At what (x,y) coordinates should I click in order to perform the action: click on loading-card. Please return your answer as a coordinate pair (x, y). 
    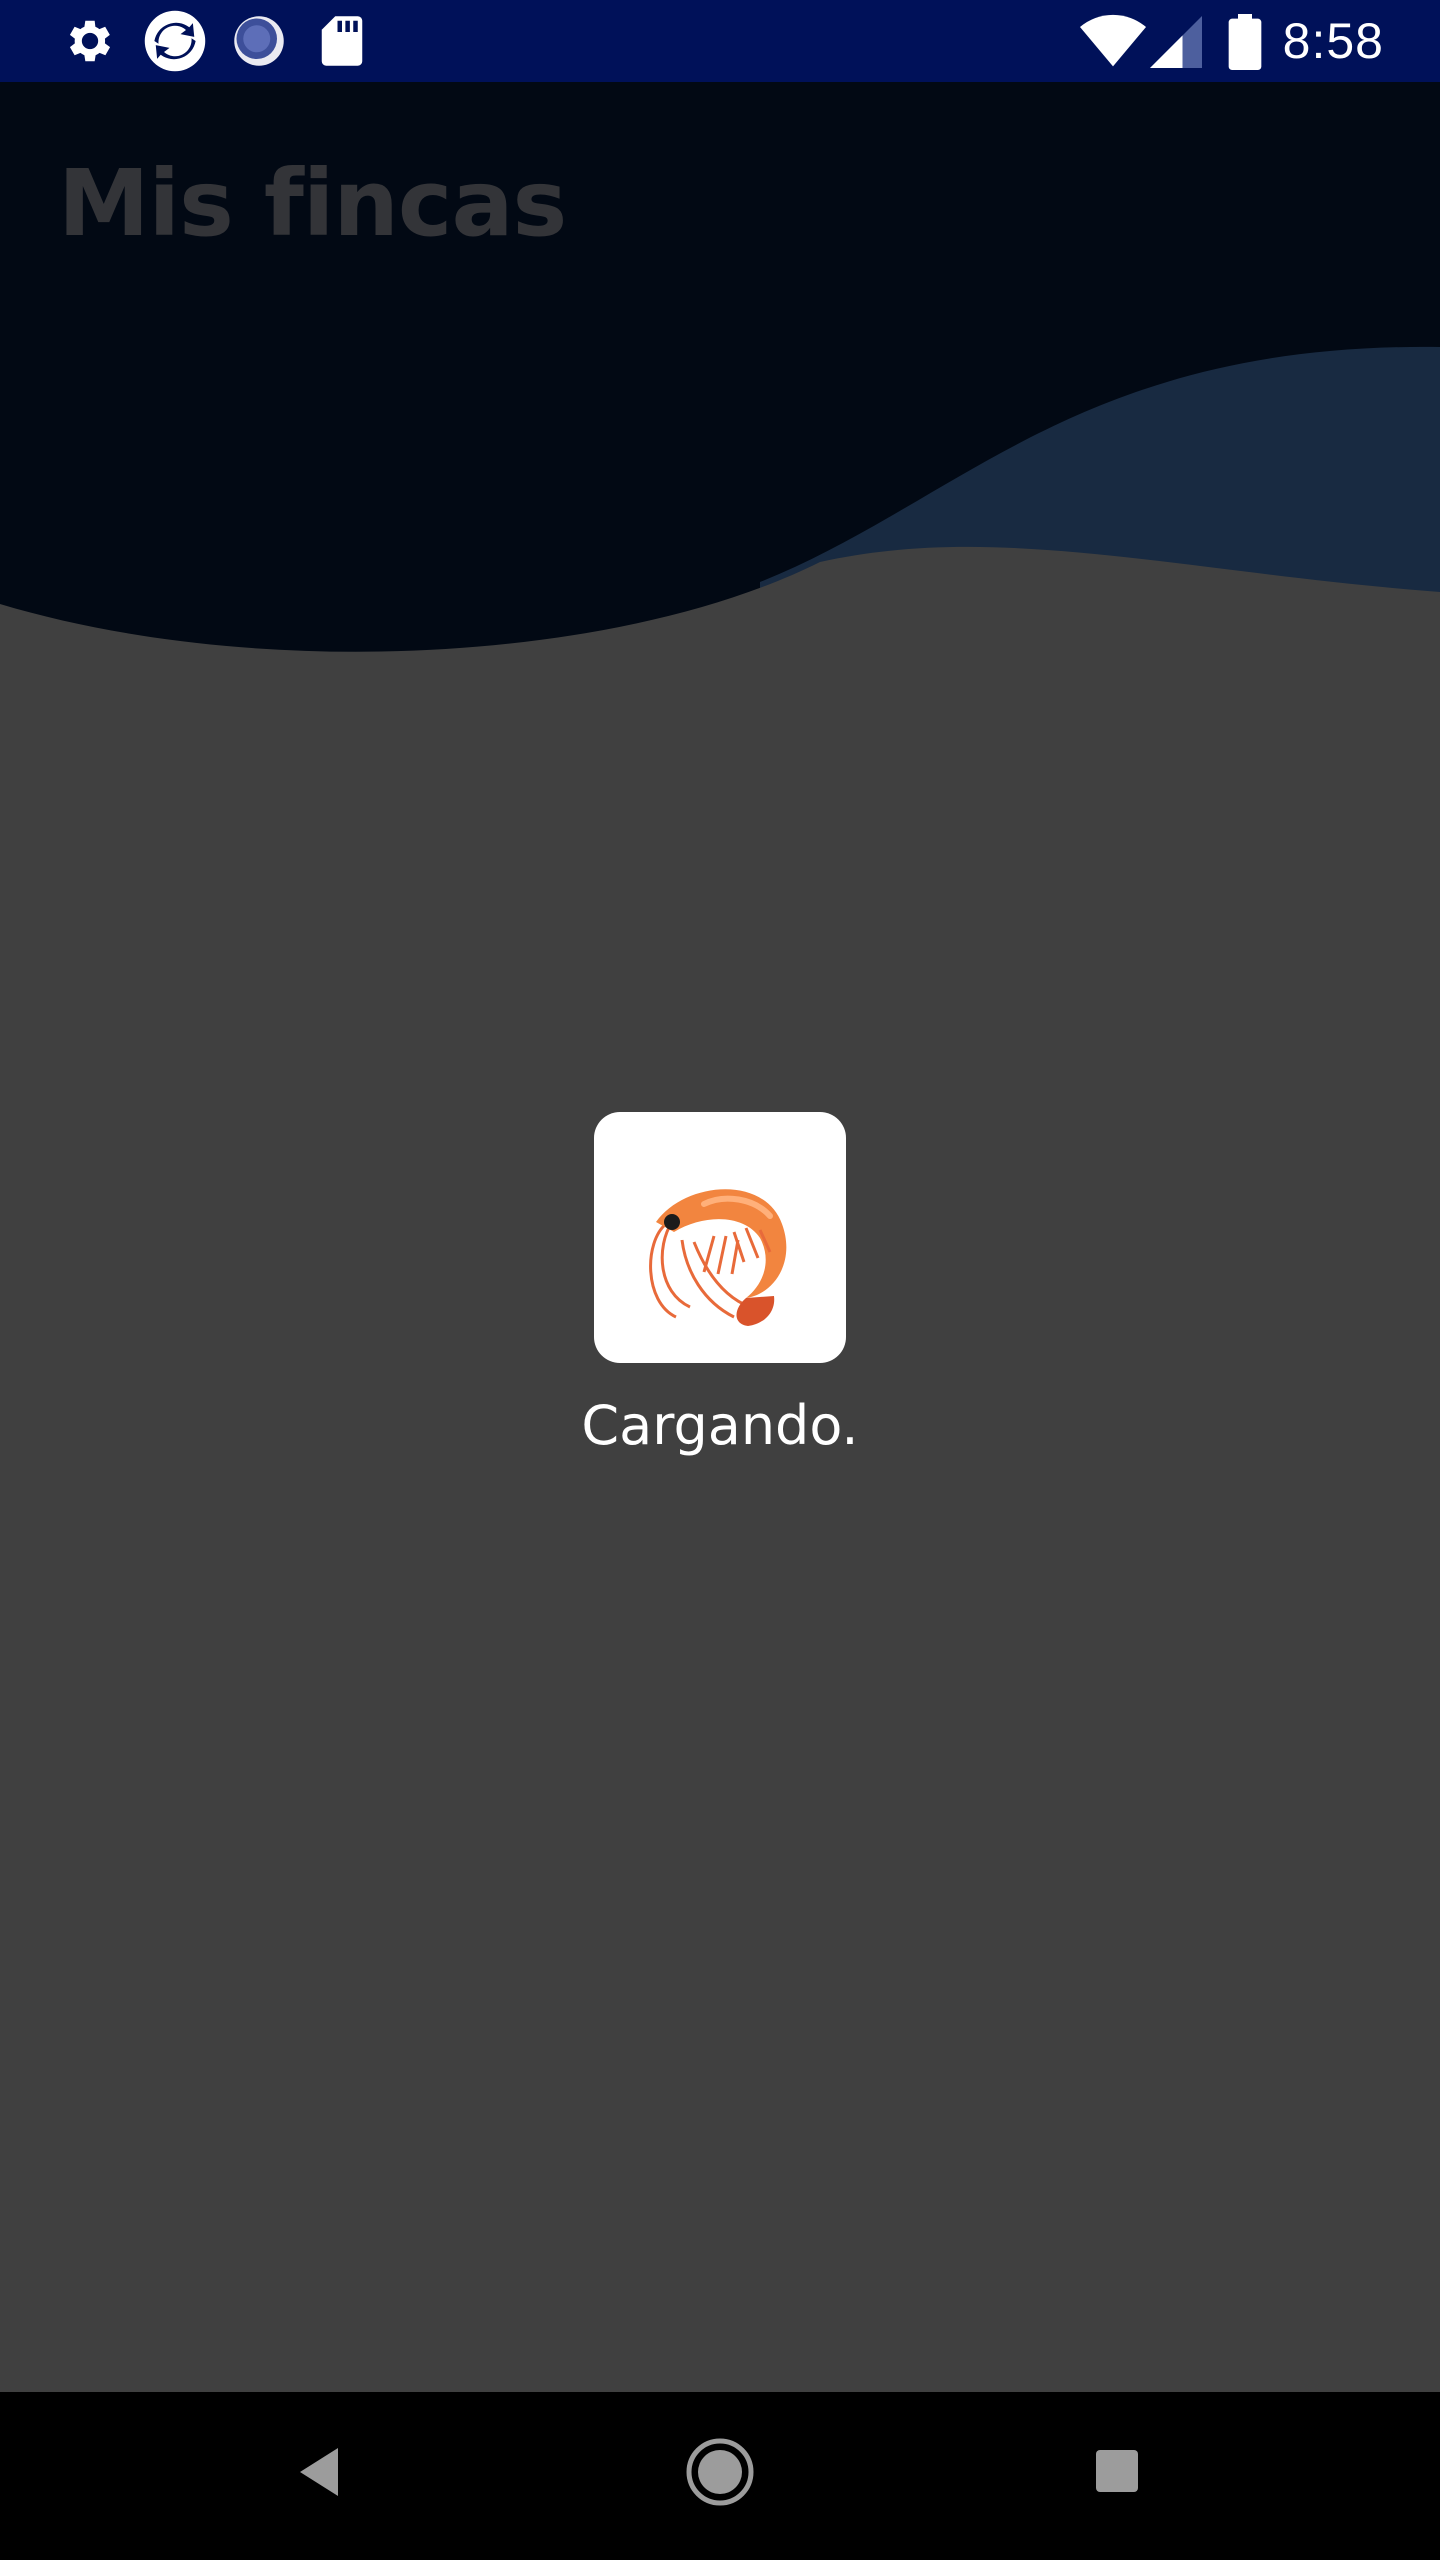
    Looking at the image, I should click on (720, 1237).